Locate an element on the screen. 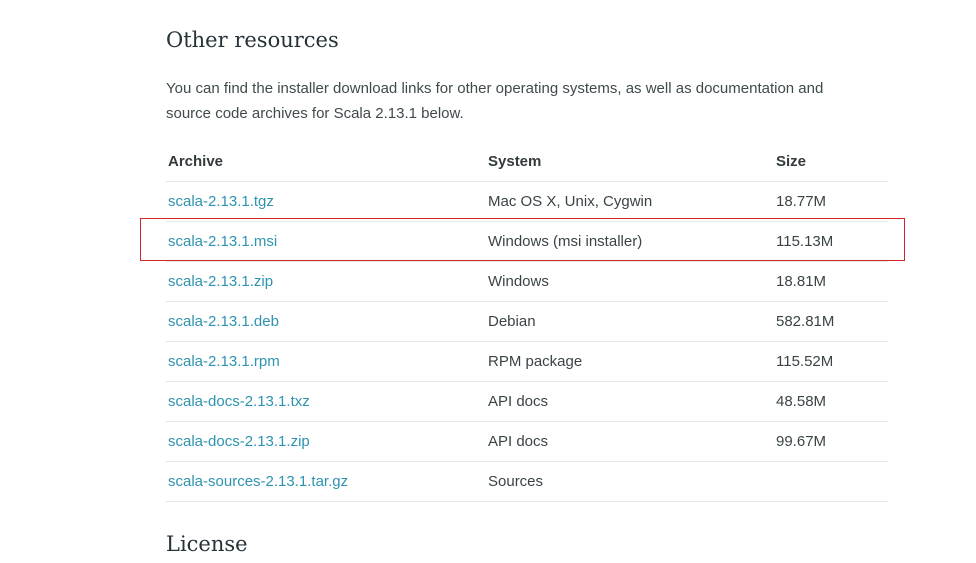  archive-cell: scala-2.13.1.zip is located at coordinates (326, 282).